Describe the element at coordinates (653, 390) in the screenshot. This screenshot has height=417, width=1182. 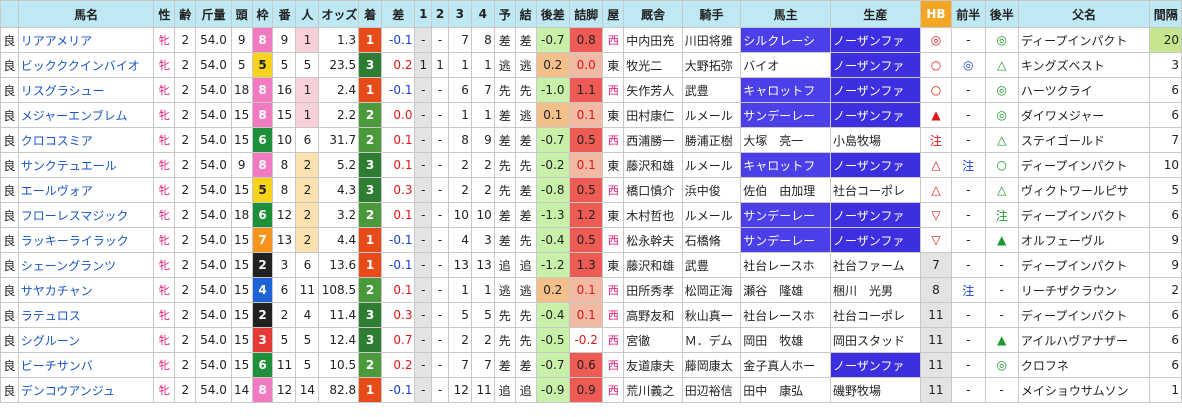
I see `trainer-cell: 荒川義之` at that location.